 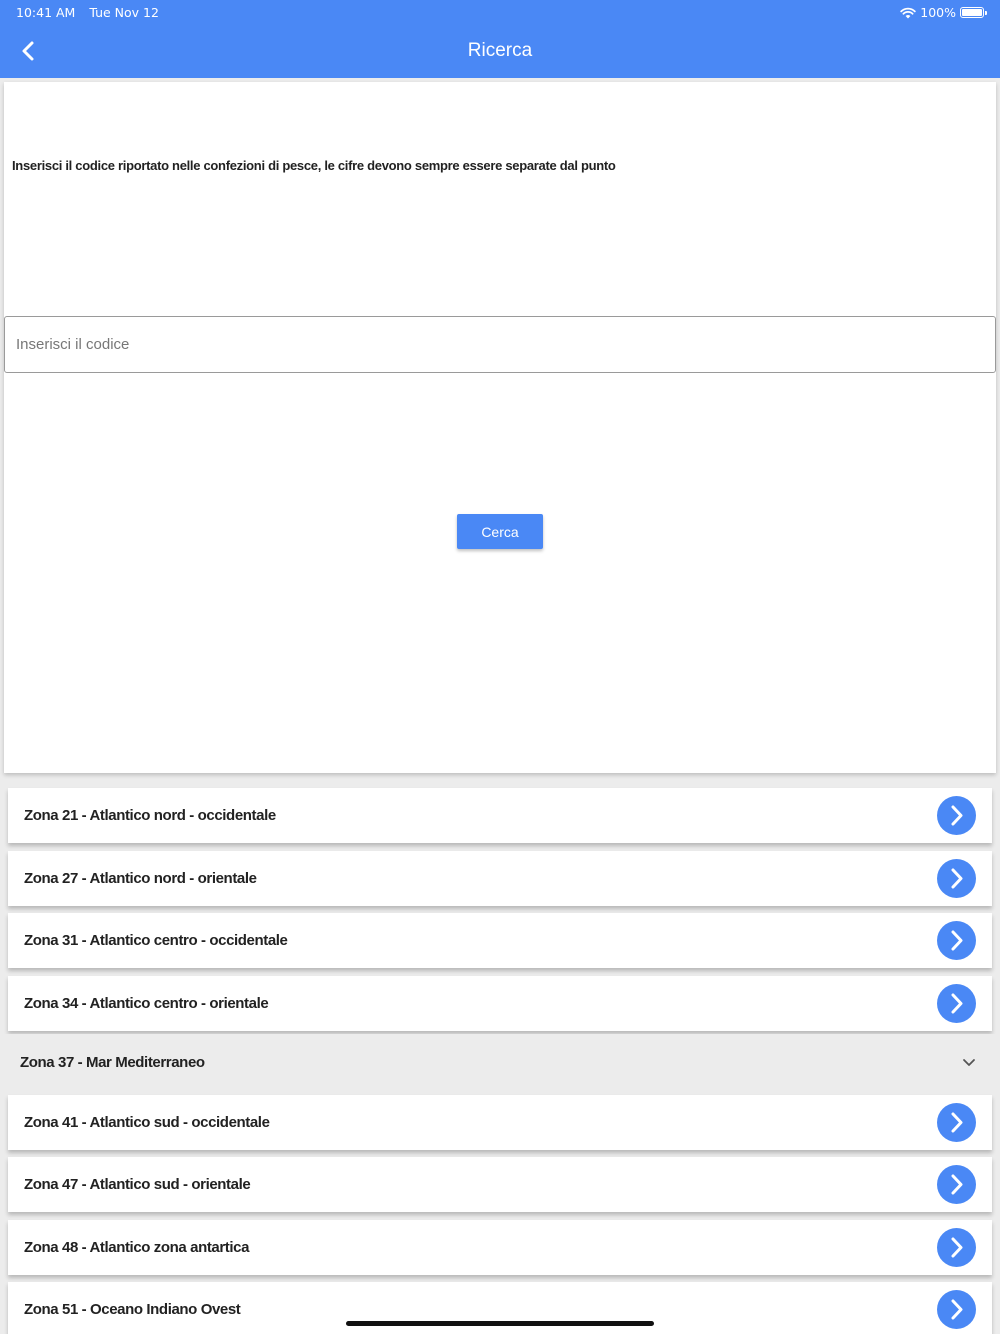 I want to click on zone-item-31: Zona 31 - Atlantico centro - occidentale, so click(x=500, y=940).